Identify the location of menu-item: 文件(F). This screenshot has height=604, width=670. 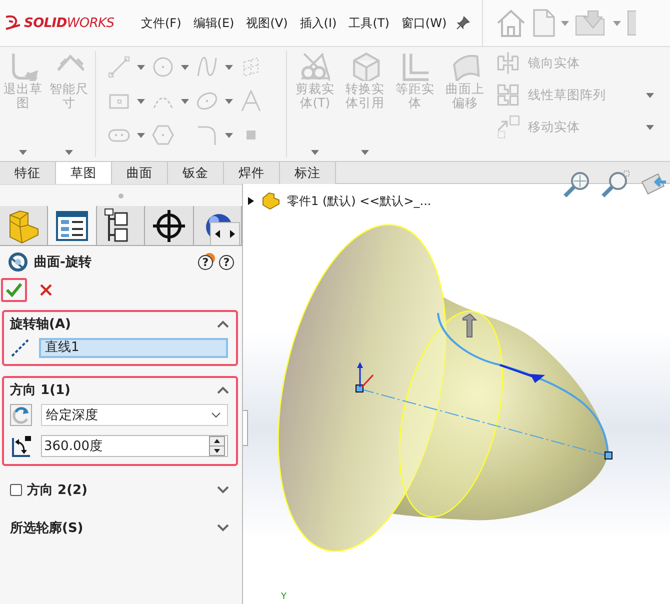
(161, 23).